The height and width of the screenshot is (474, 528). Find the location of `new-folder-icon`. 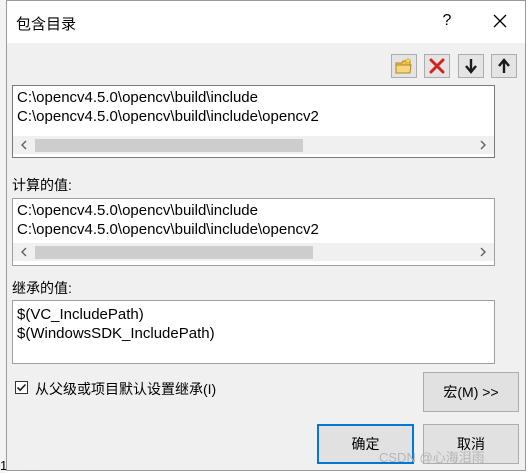

new-folder-icon is located at coordinates (403, 65).